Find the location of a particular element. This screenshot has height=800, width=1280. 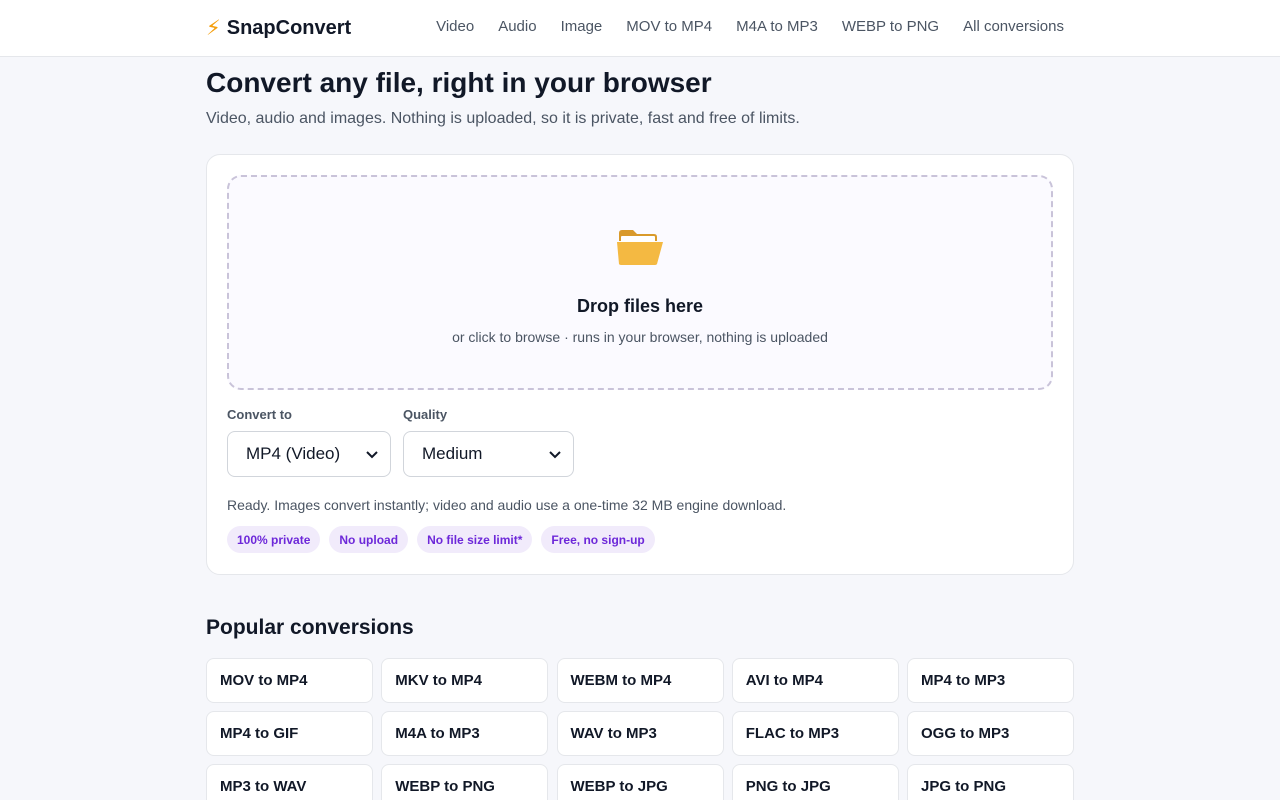

conversion-link: MOV to MP4 is located at coordinates (289, 680).